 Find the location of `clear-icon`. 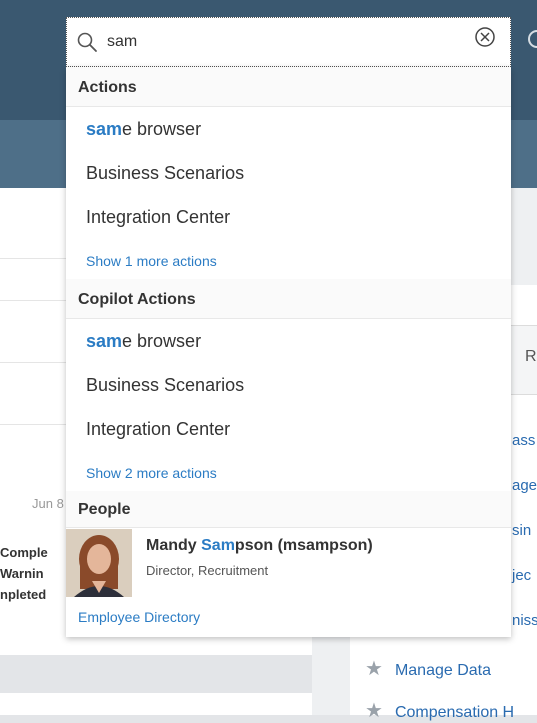

clear-icon is located at coordinates (485, 37).